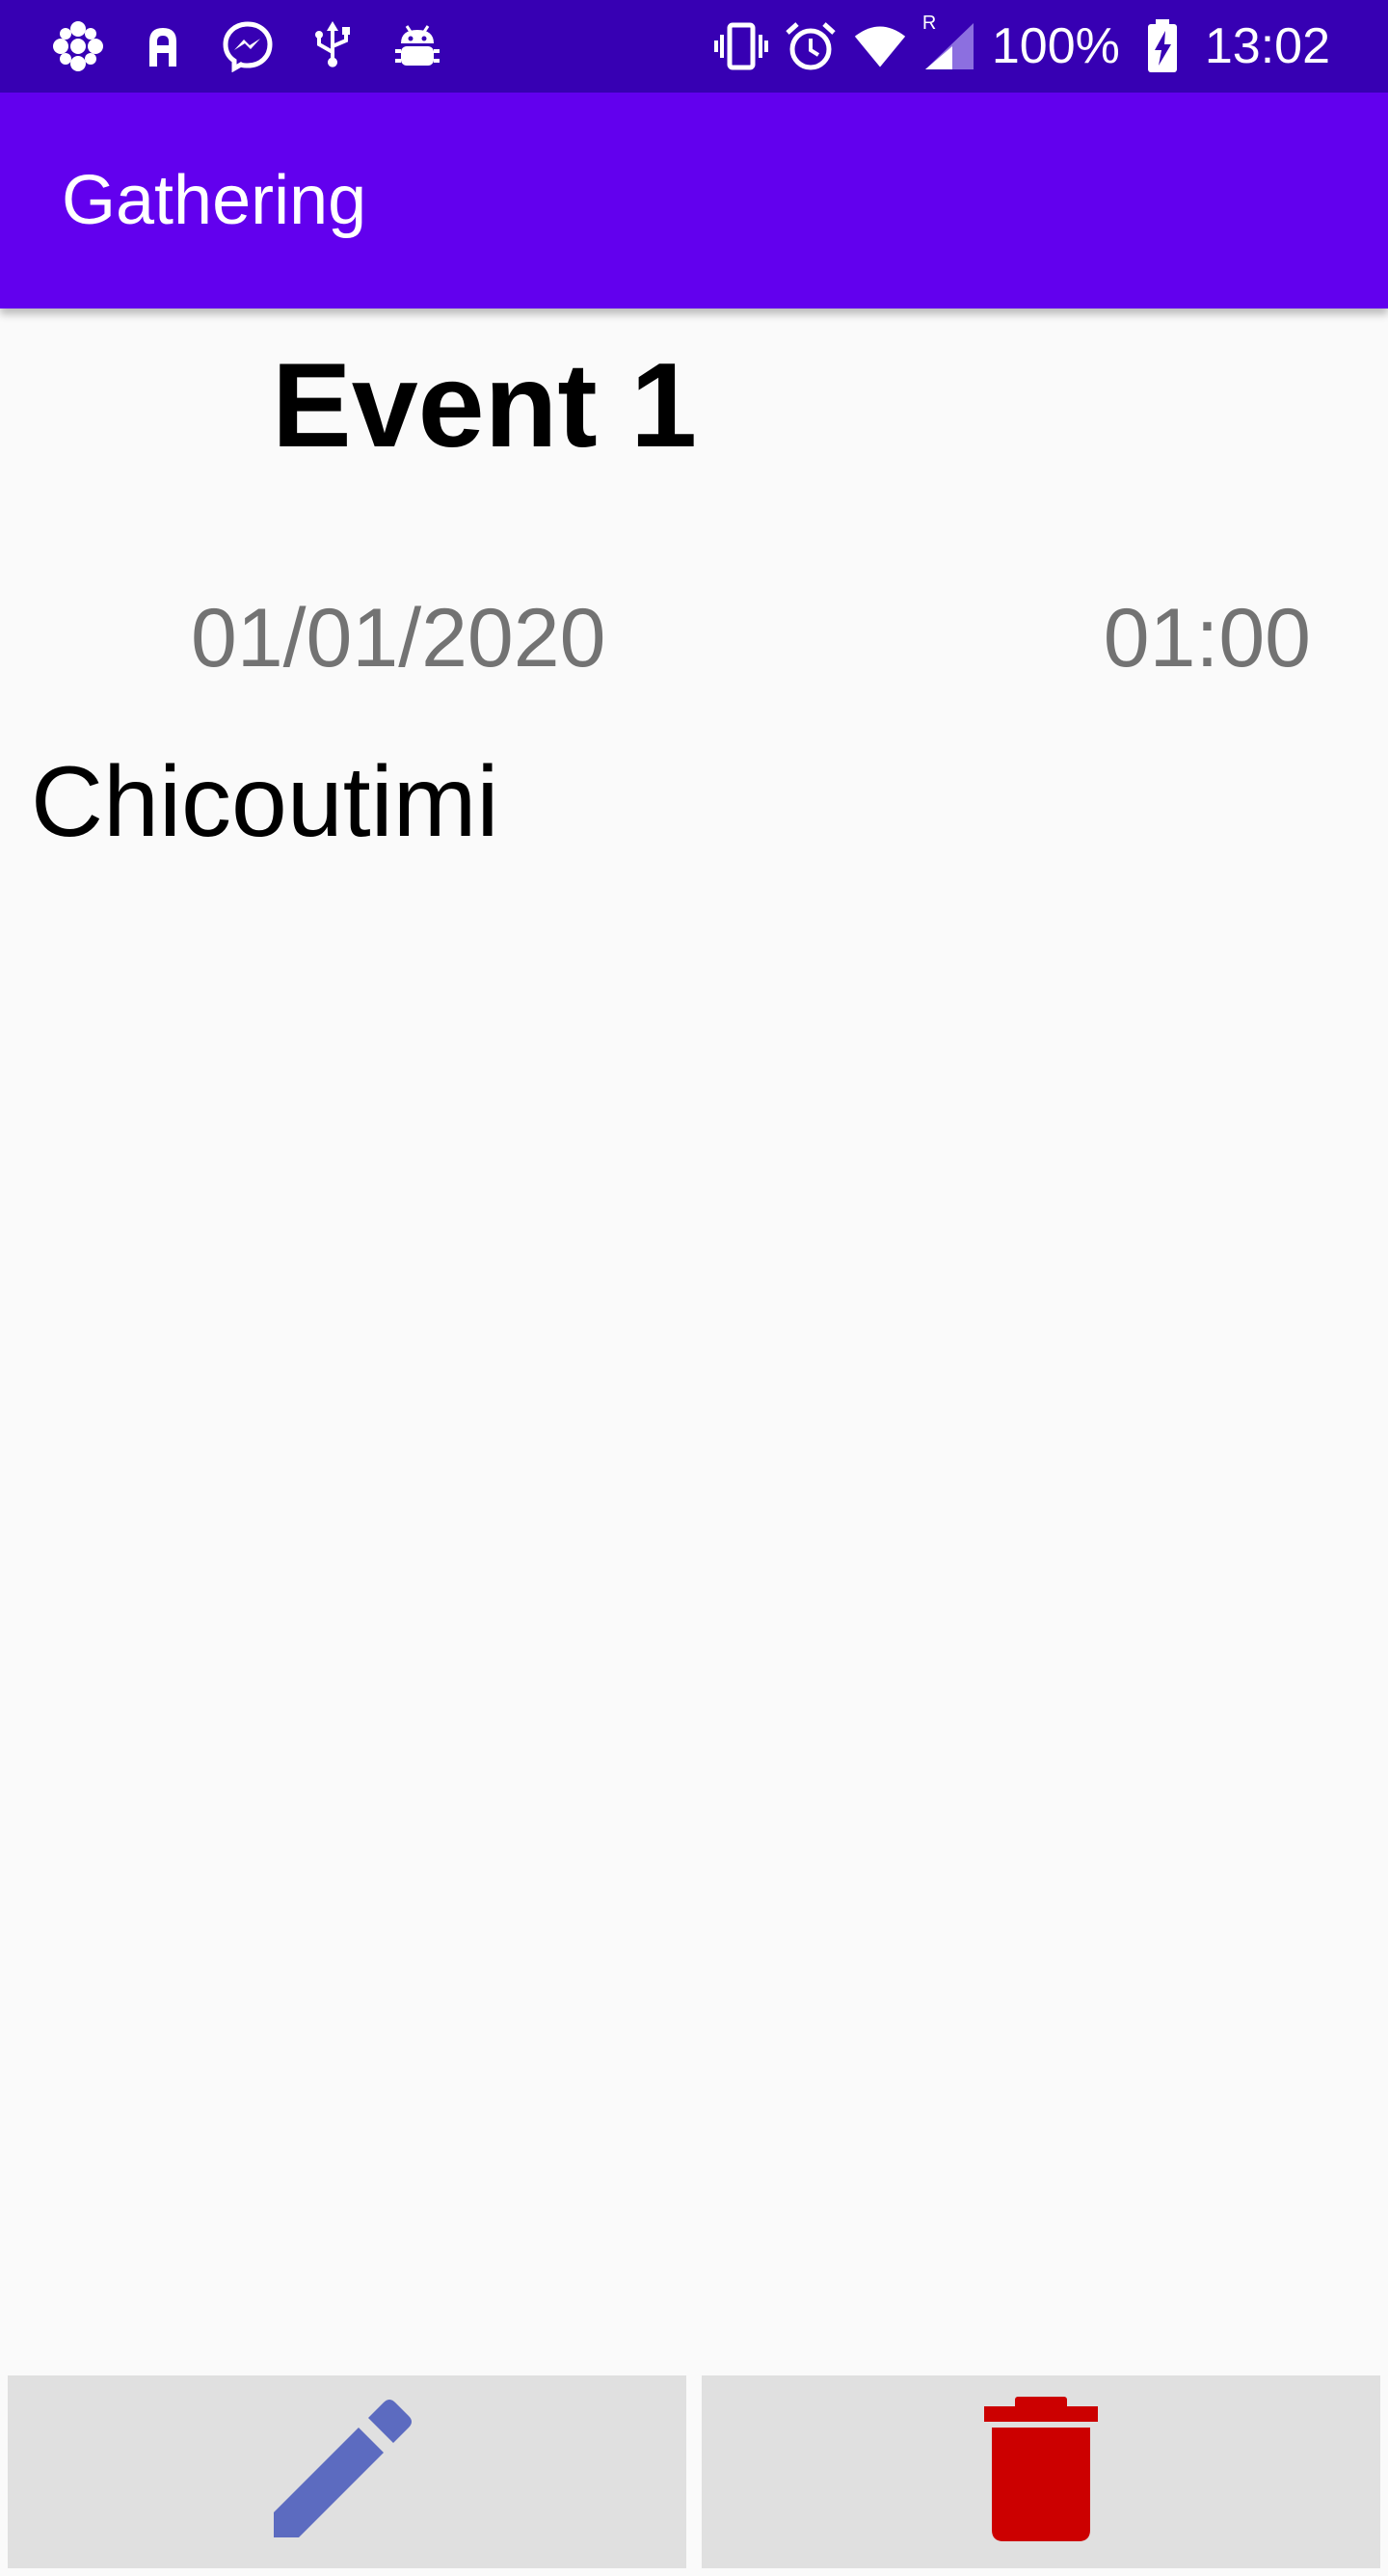 The height and width of the screenshot is (2576, 1388). I want to click on pencil-icon, so click(347, 2473).